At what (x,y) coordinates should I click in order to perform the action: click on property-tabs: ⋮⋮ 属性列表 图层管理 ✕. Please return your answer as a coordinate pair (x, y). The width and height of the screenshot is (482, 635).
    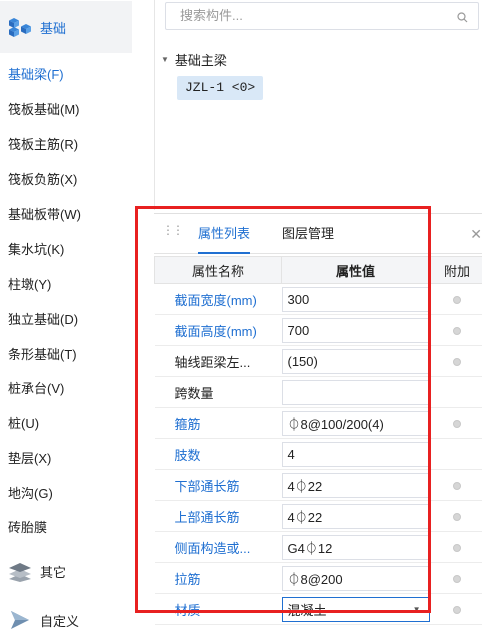
    Looking at the image, I should click on (318, 234).